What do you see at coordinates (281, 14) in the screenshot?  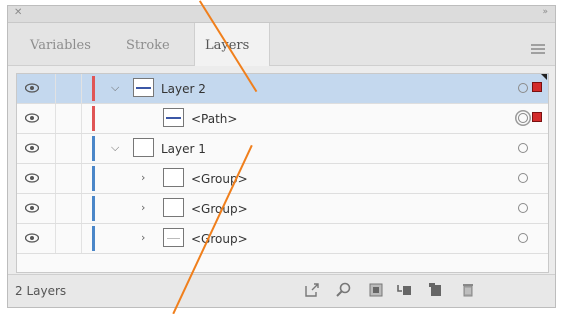 I see `panel-title-bar: ✕ »` at bounding box center [281, 14].